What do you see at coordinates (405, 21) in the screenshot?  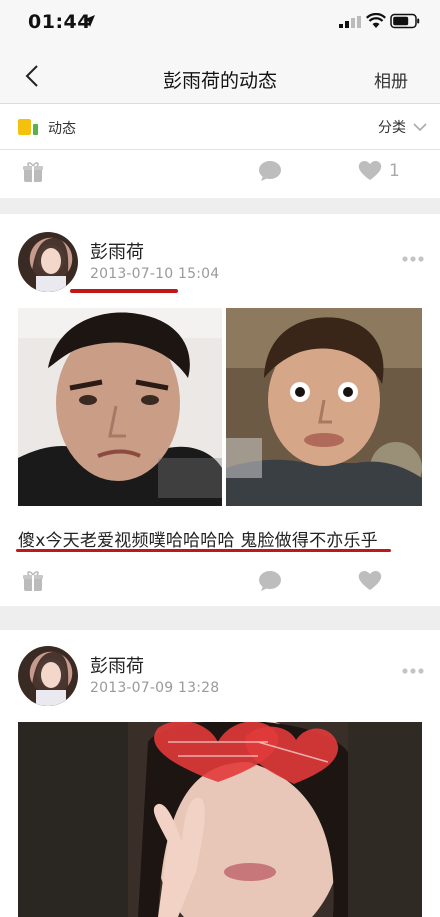 I see `battery-icon` at bounding box center [405, 21].